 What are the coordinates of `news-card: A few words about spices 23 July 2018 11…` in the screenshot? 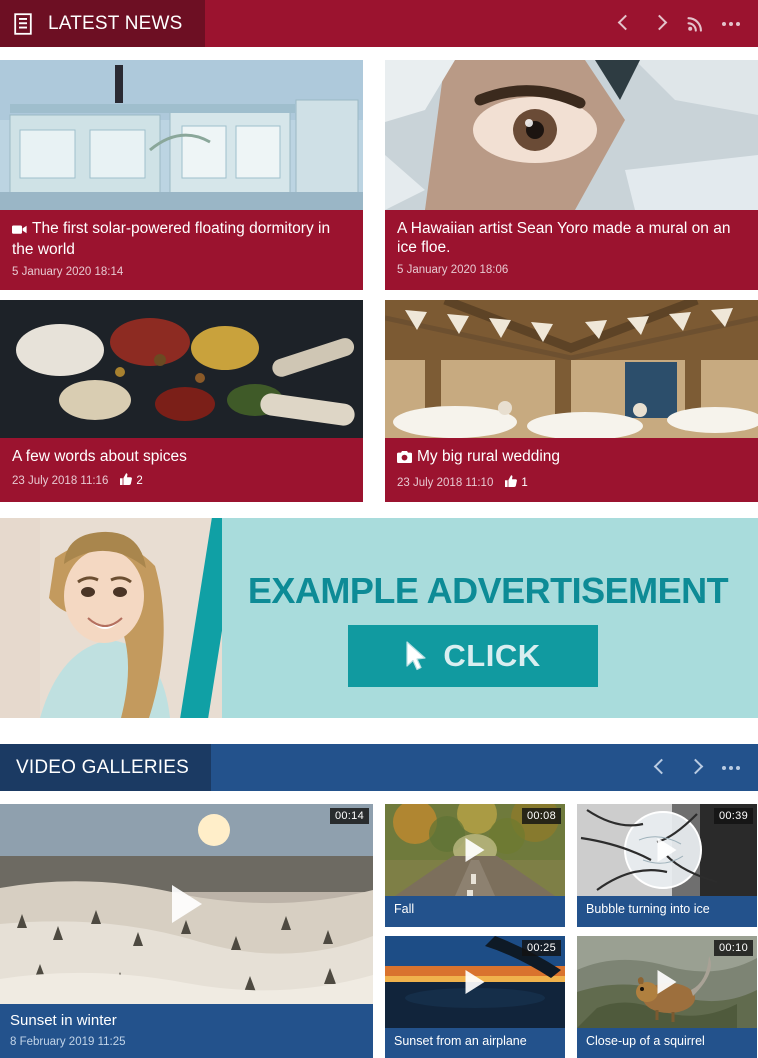 It's located at (181, 401).